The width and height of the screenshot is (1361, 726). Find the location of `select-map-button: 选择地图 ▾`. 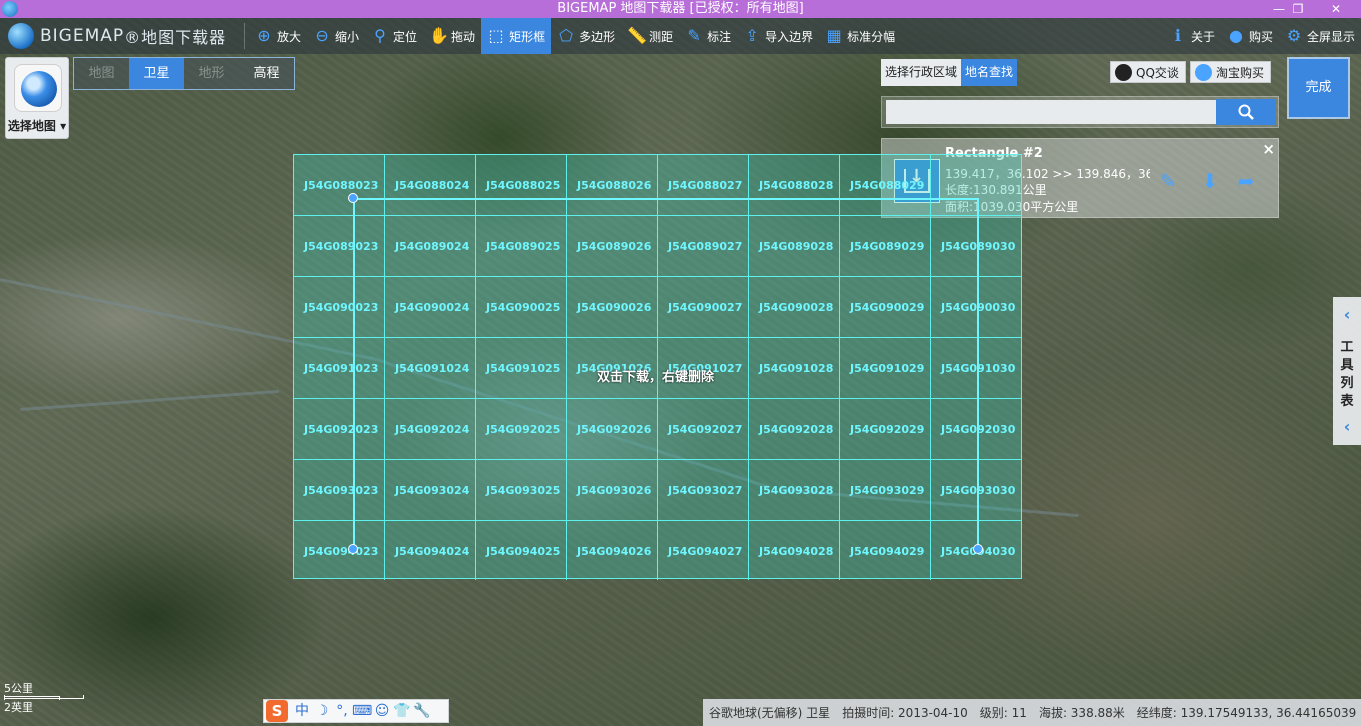

select-map-button: 选择地图 ▾ is located at coordinates (37, 98).